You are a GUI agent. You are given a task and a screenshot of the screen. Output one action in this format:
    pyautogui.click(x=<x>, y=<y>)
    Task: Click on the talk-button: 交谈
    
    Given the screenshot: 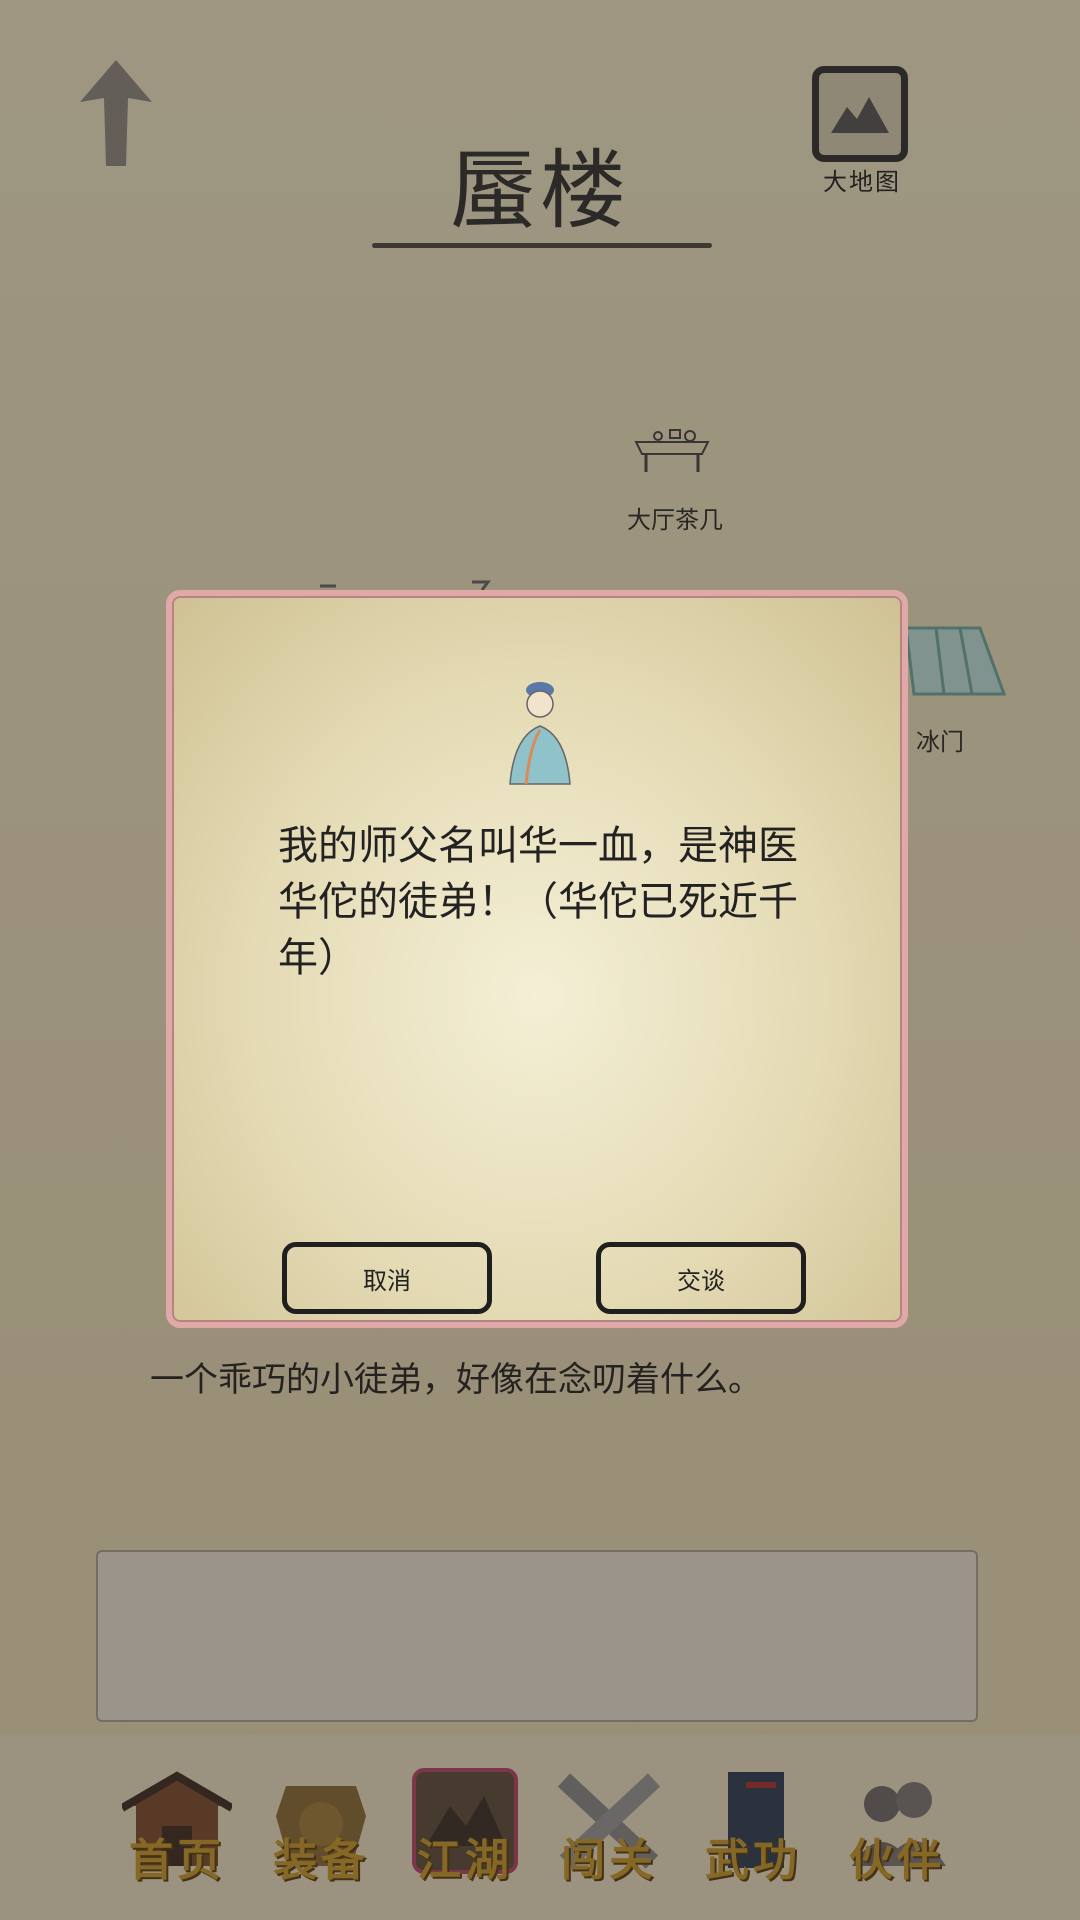 What is the action you would take?
    pyautogui.click(x=701, y=1278)
    